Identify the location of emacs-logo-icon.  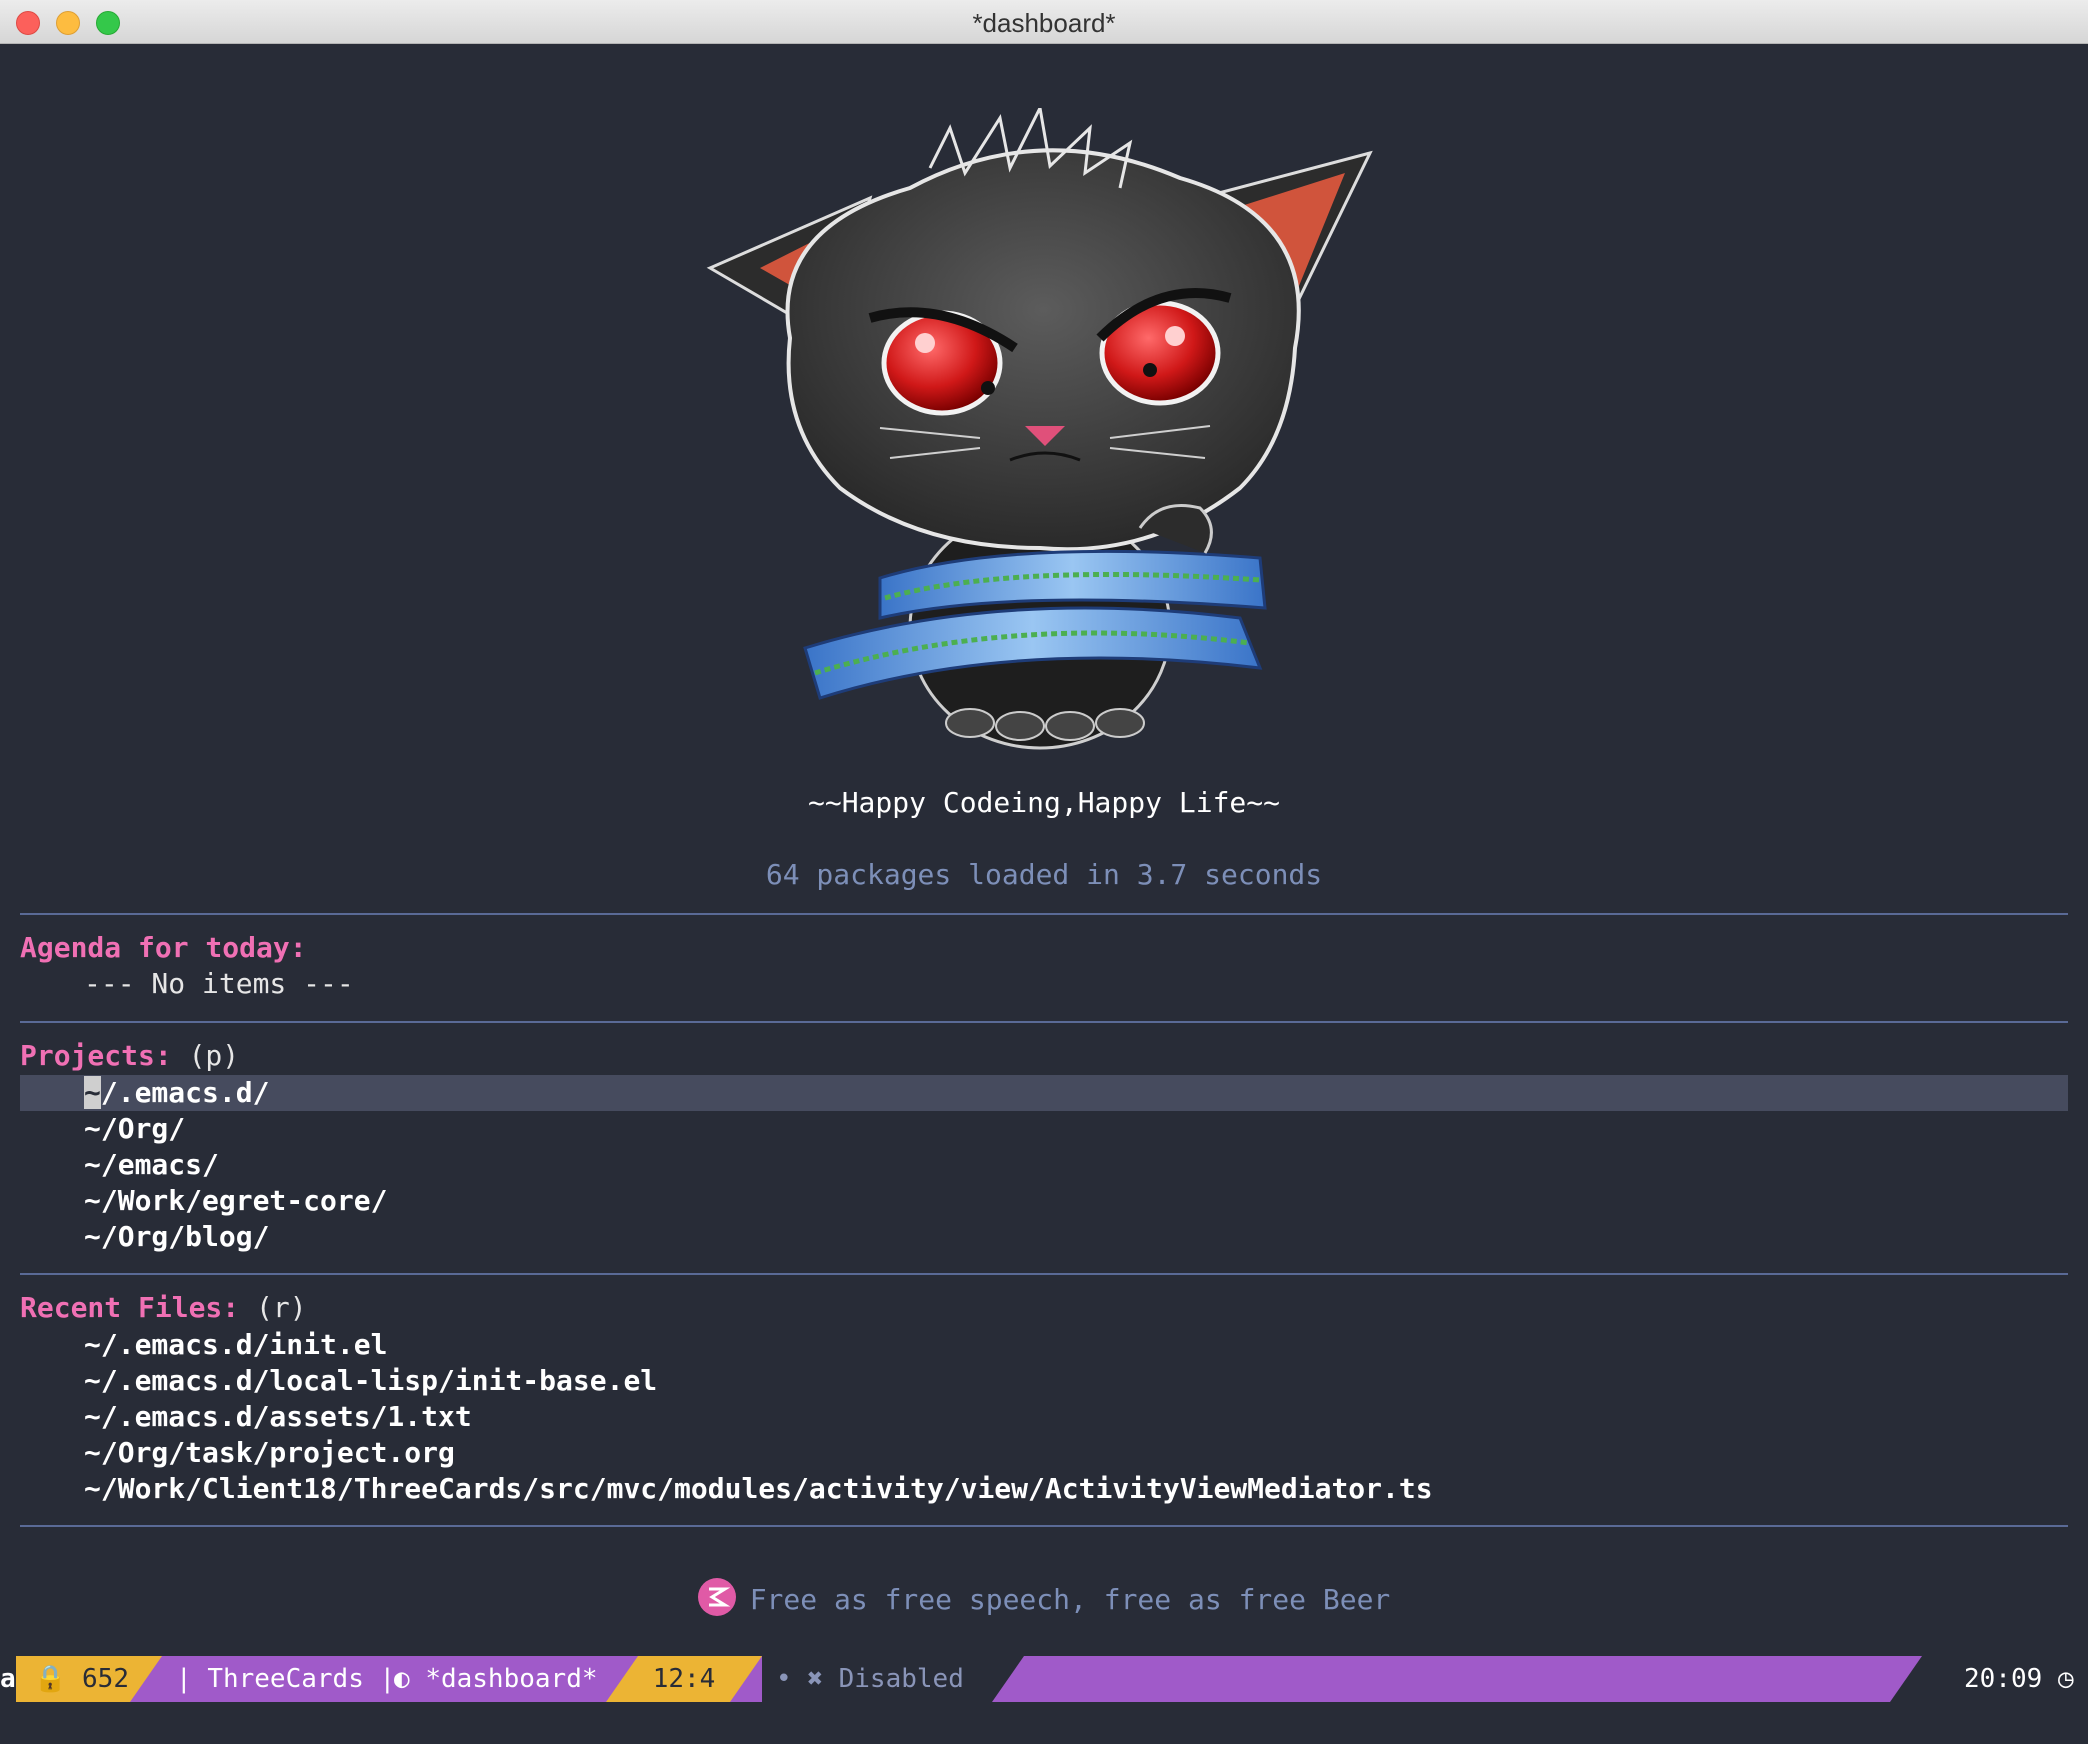
(716, 1597).